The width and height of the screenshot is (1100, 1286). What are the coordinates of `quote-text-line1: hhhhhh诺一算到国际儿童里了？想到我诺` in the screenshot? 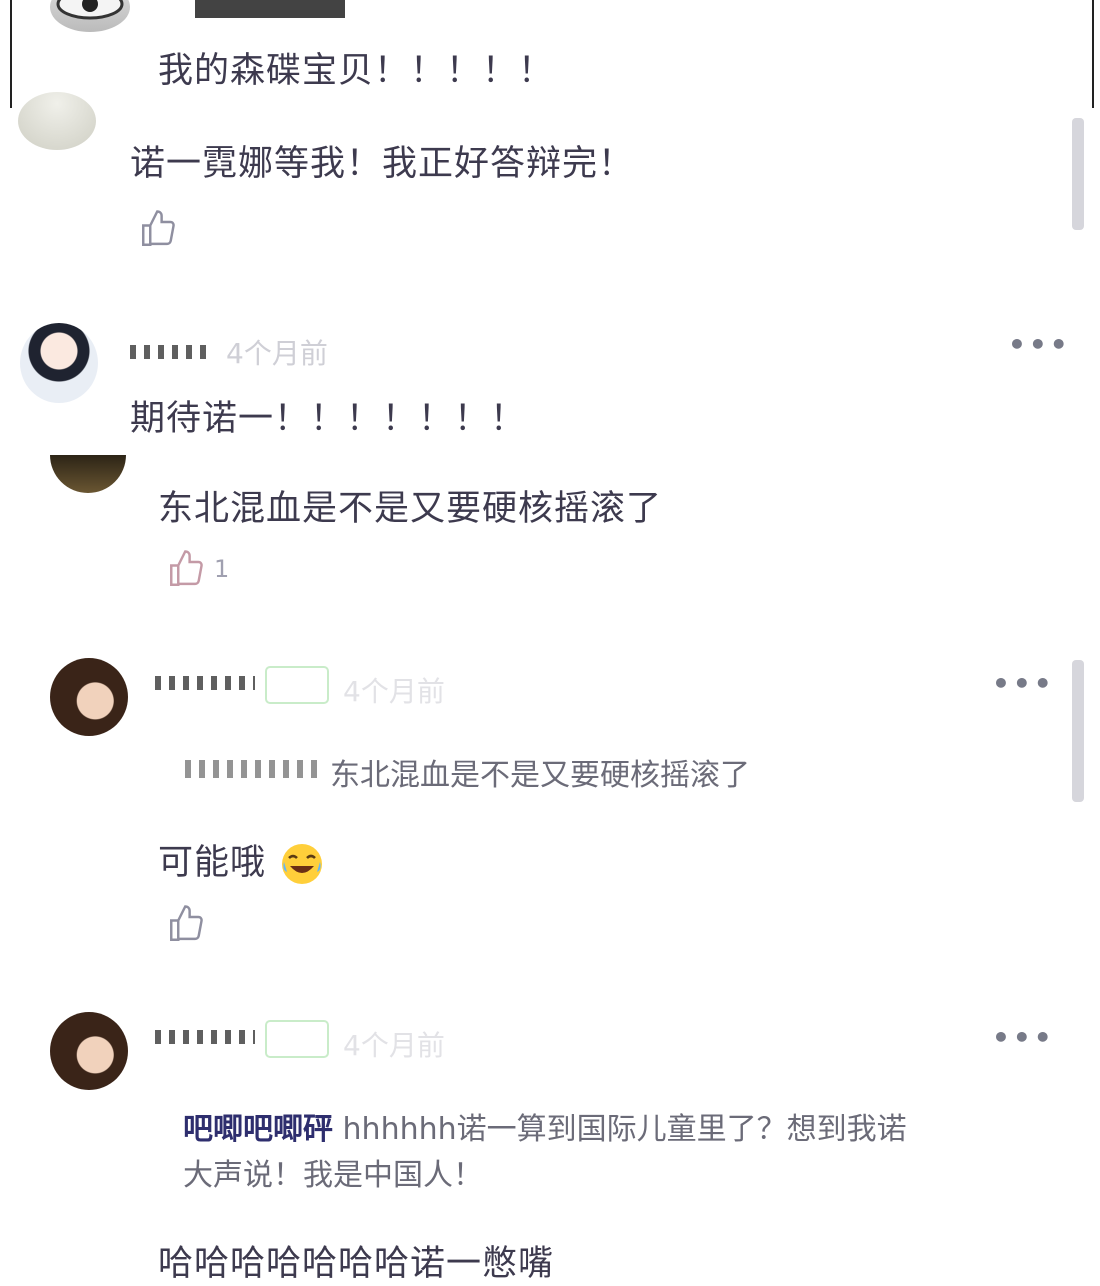 It's located at (624, 1129).